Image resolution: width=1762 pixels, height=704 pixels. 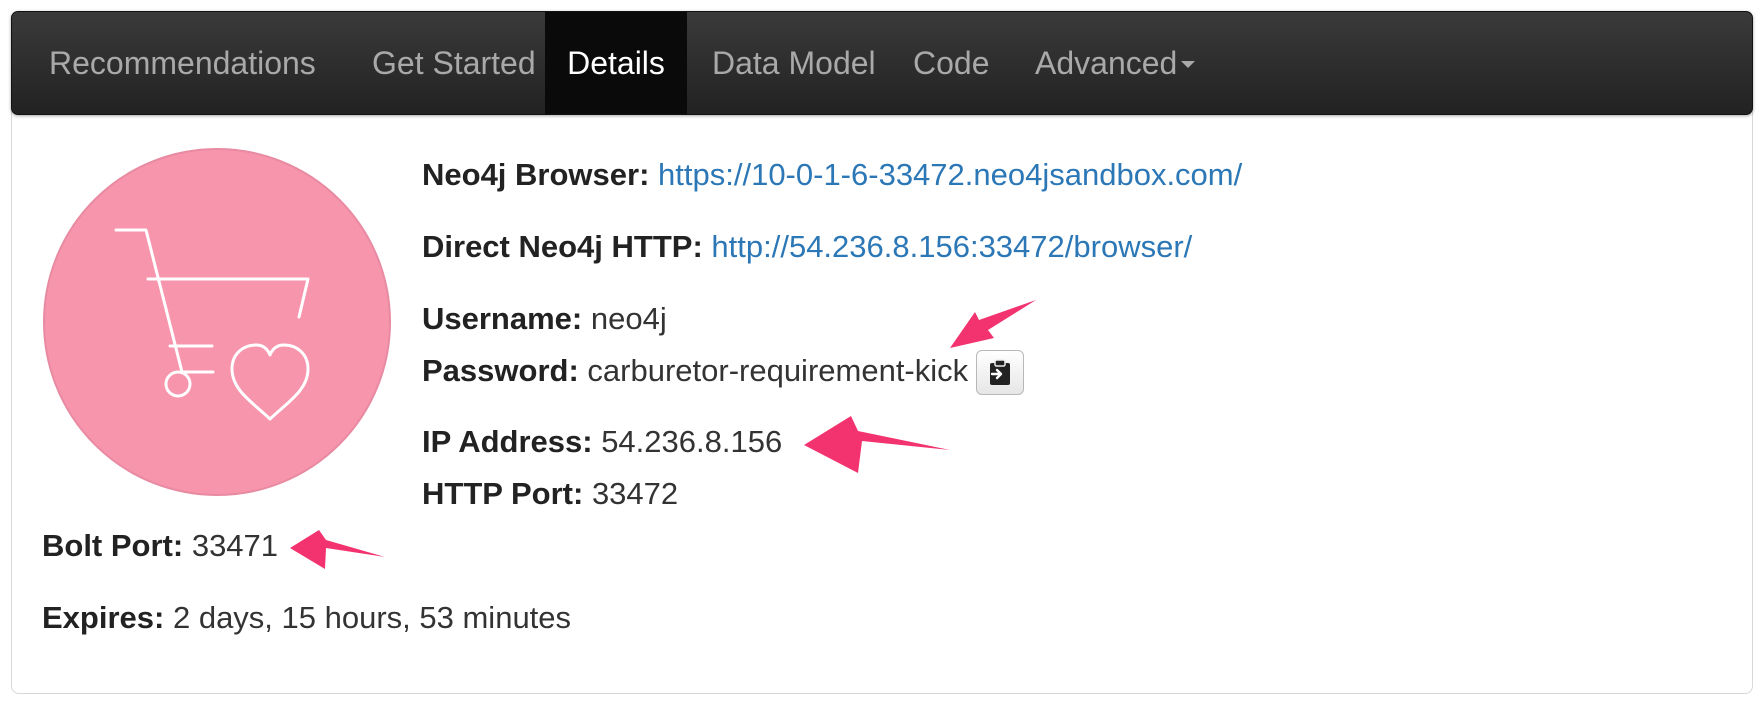 I want to click on clipboard-icon, so click(x=1000, y=371).